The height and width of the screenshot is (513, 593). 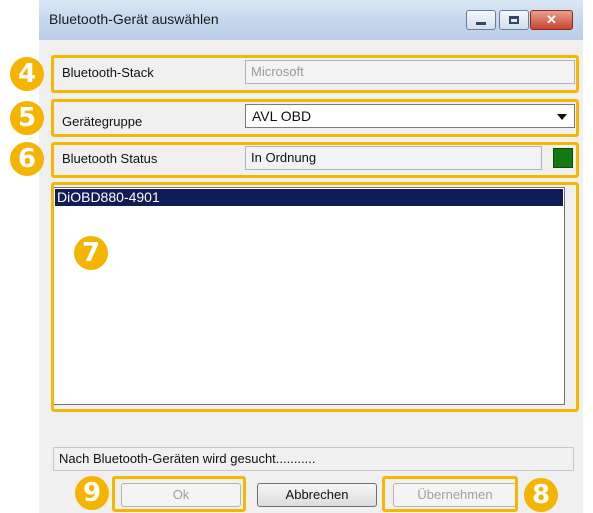 I want to click on close-icon: ✕, so click(x=551, y=19).